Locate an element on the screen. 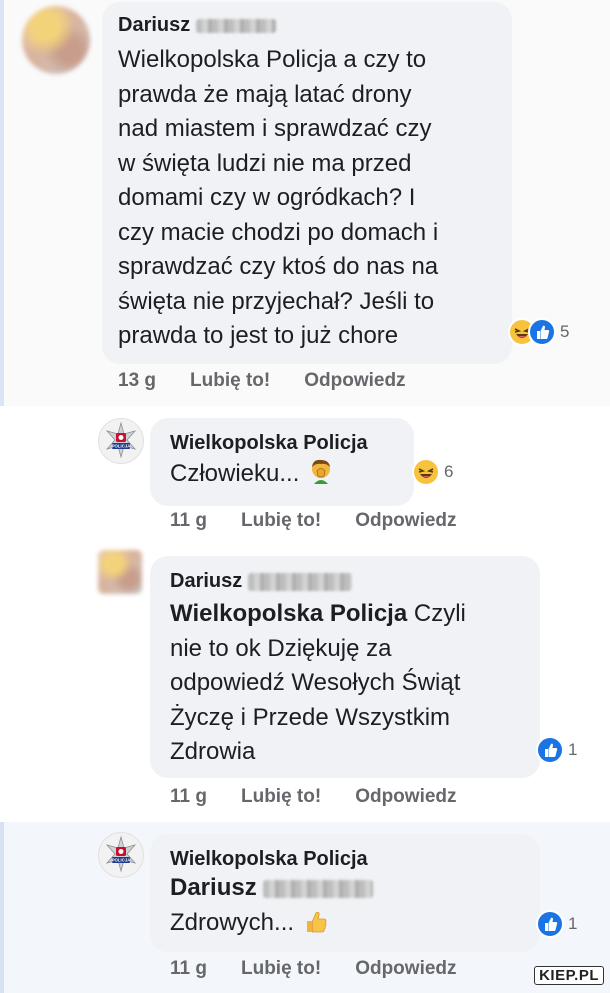 The image size is (610, 993). reaction-count: 6 is located at coordinates (449, 471).